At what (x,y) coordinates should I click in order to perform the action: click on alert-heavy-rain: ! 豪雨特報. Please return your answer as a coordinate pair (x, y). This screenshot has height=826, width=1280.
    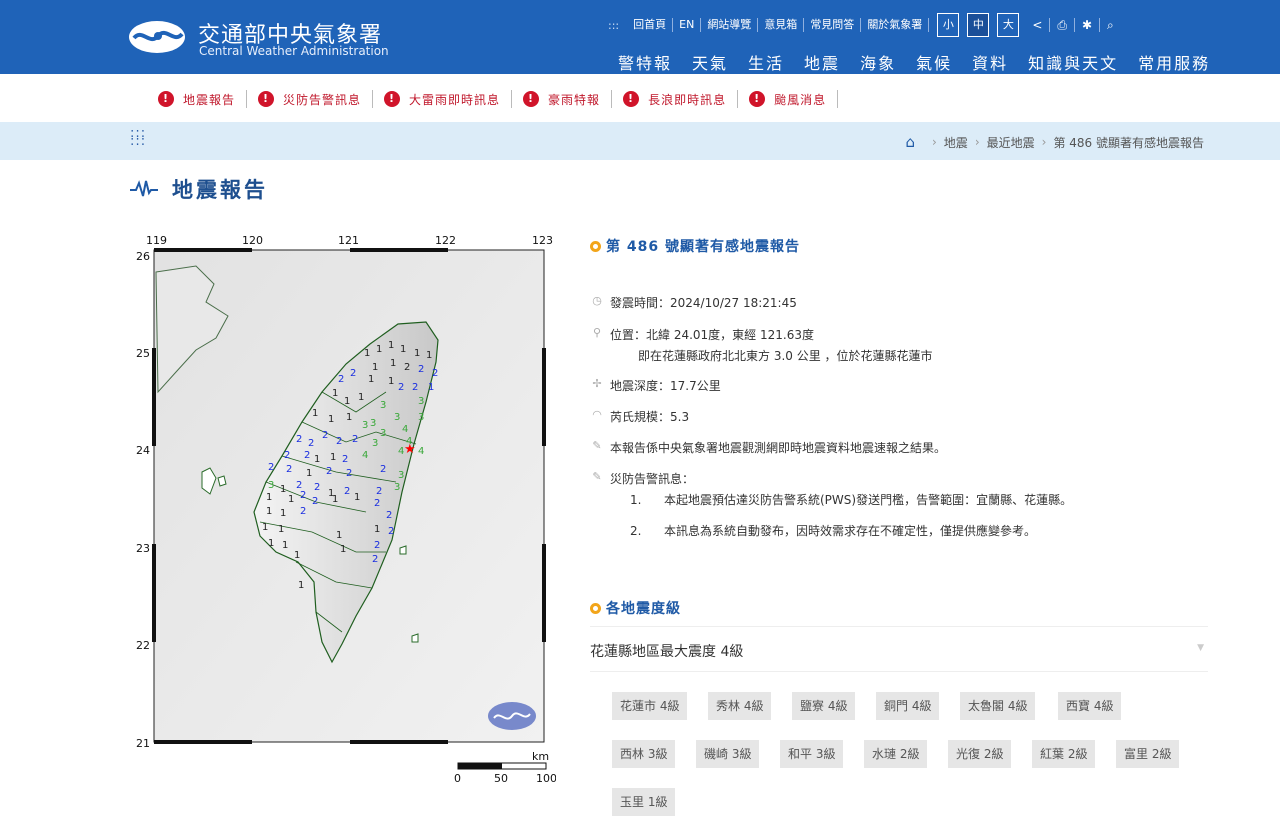
    Looking at the image, I should click on (568, 99).